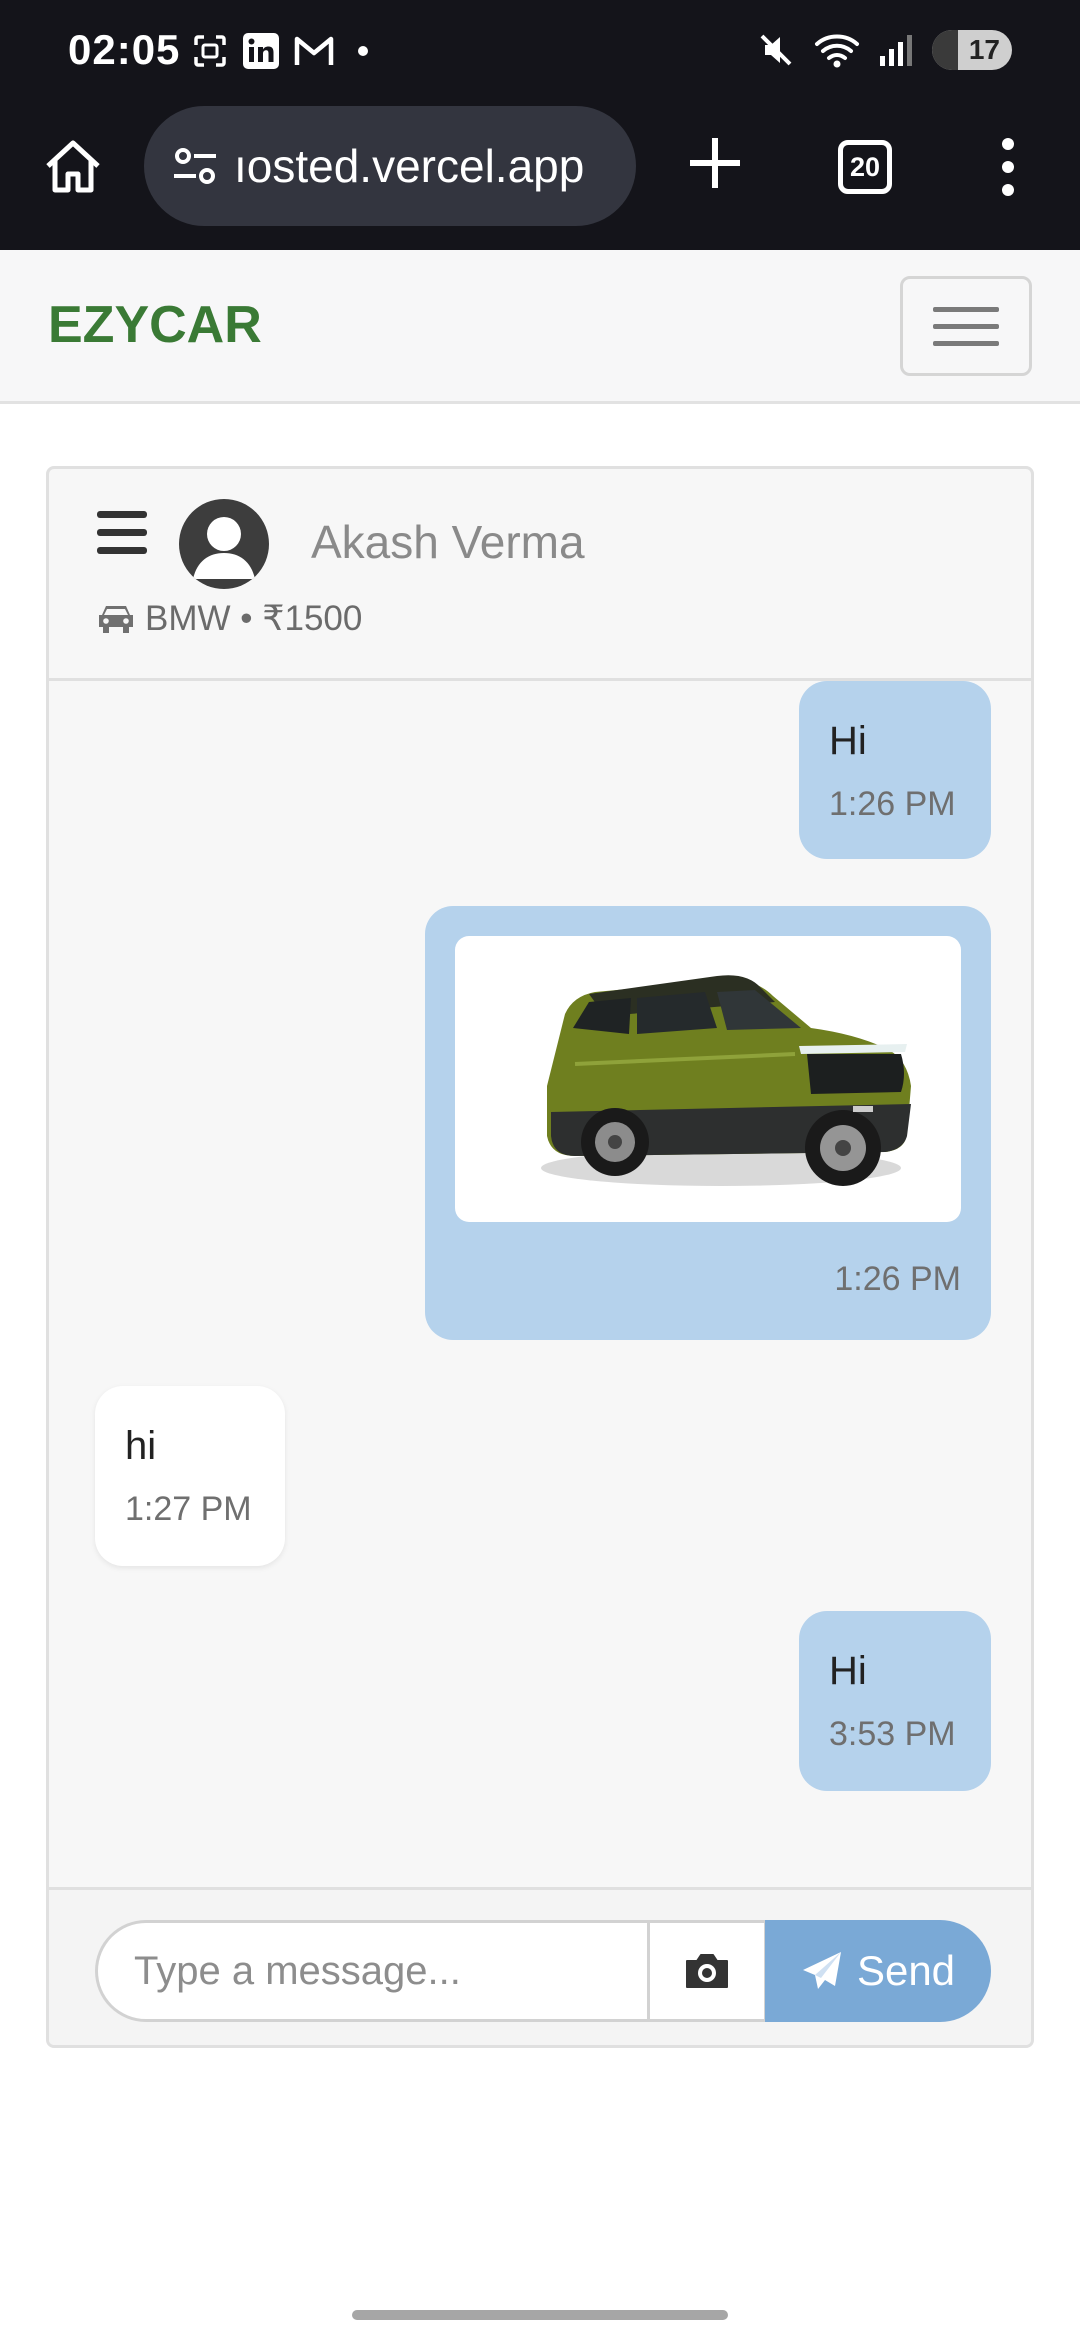 This screenshot has width=1080, height=2340. Describe the element at coordinates (892, 1734) in the screenshot. I see `message-time: 3:53 PM` at that location.